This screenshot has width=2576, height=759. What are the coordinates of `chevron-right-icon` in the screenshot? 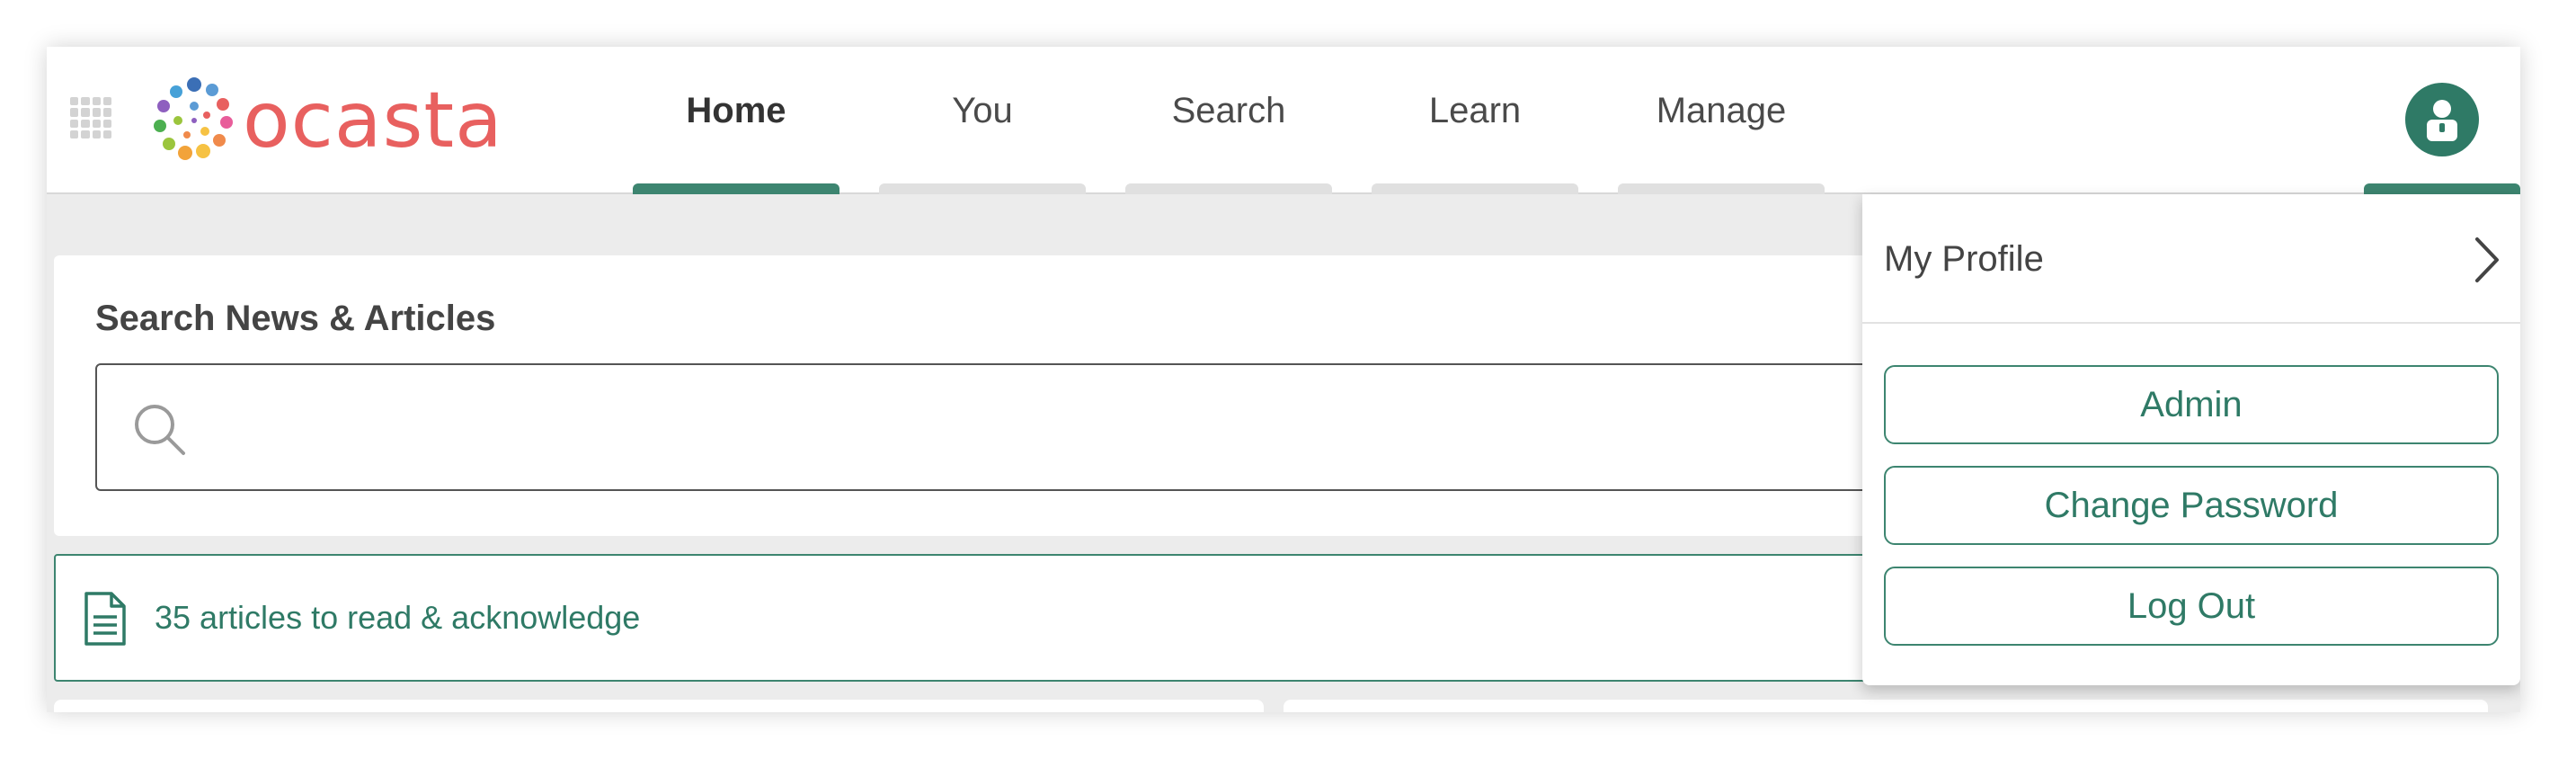 It's located at (2487, 260).